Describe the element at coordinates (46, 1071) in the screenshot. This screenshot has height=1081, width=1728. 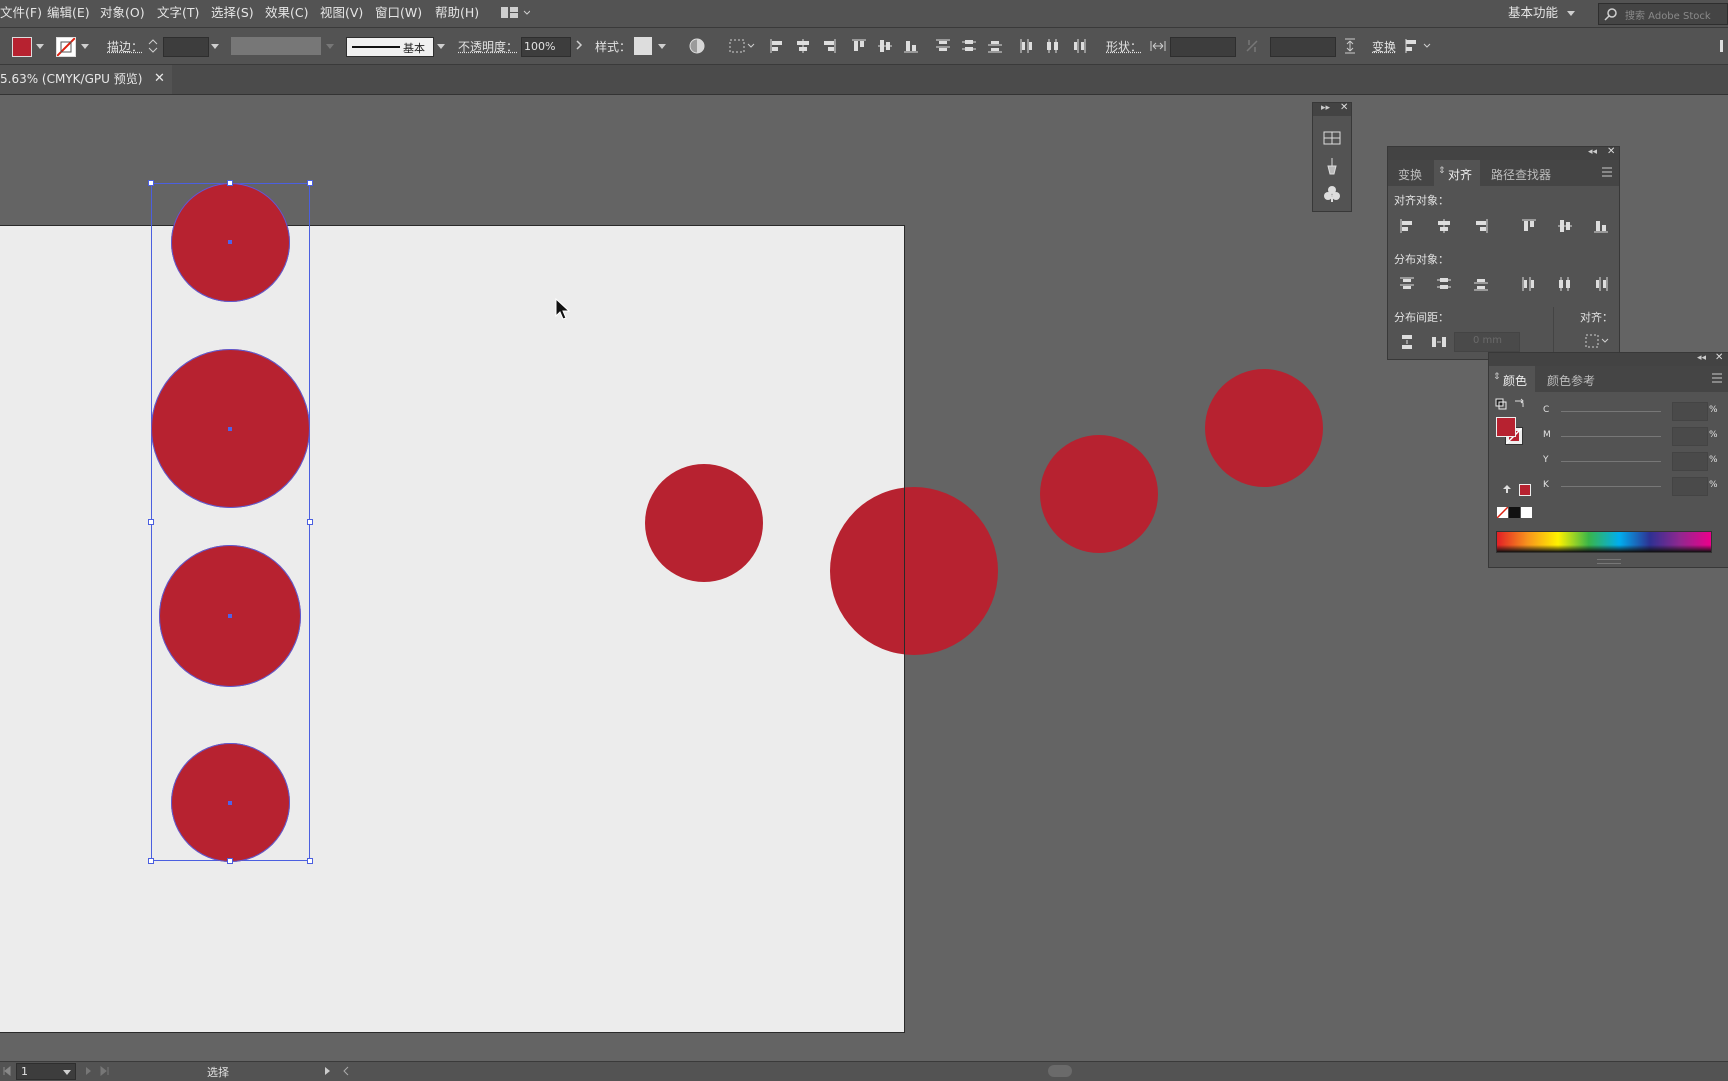
I see `artboard-navigator: 1` at that location.